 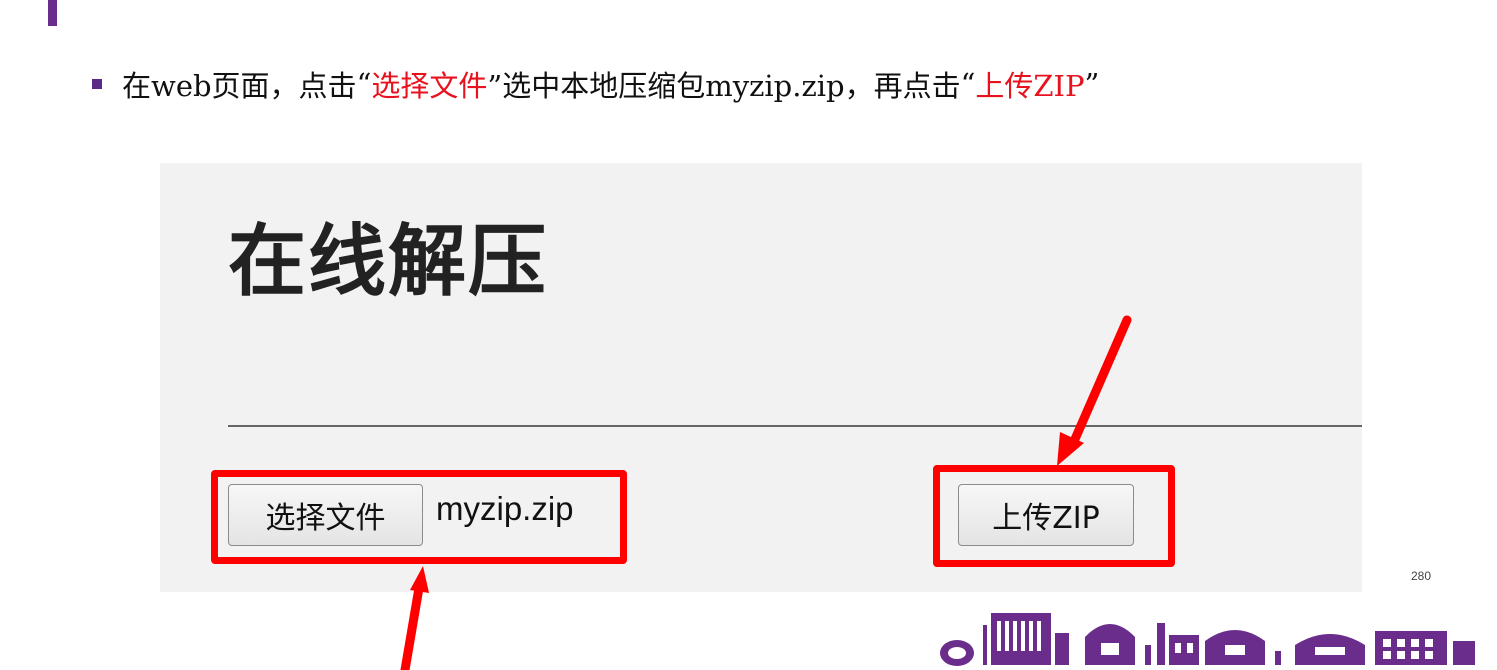 I want to click on arrow-to-file-head, so click(x=419, y=579).